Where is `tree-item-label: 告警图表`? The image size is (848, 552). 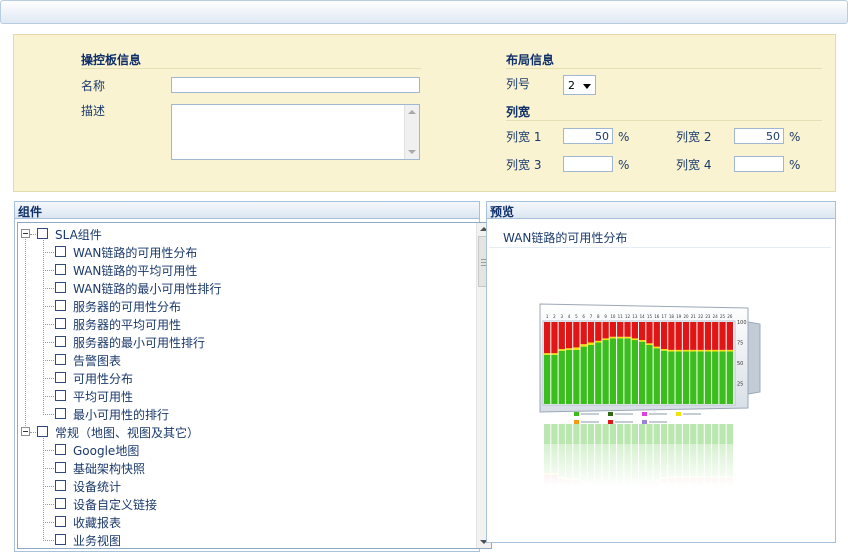 tree-item-label: 告警图表 is located at coordinates (97, 361).